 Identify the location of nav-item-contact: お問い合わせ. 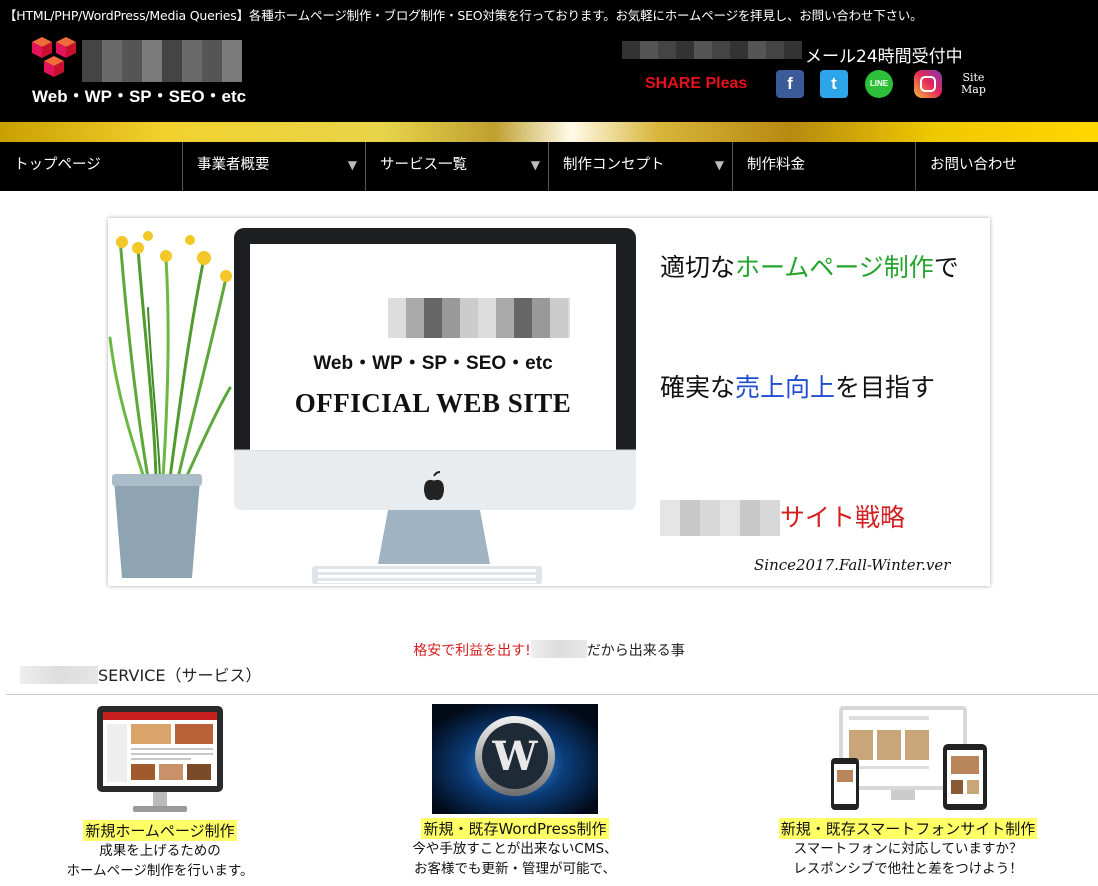
(1007, 166).